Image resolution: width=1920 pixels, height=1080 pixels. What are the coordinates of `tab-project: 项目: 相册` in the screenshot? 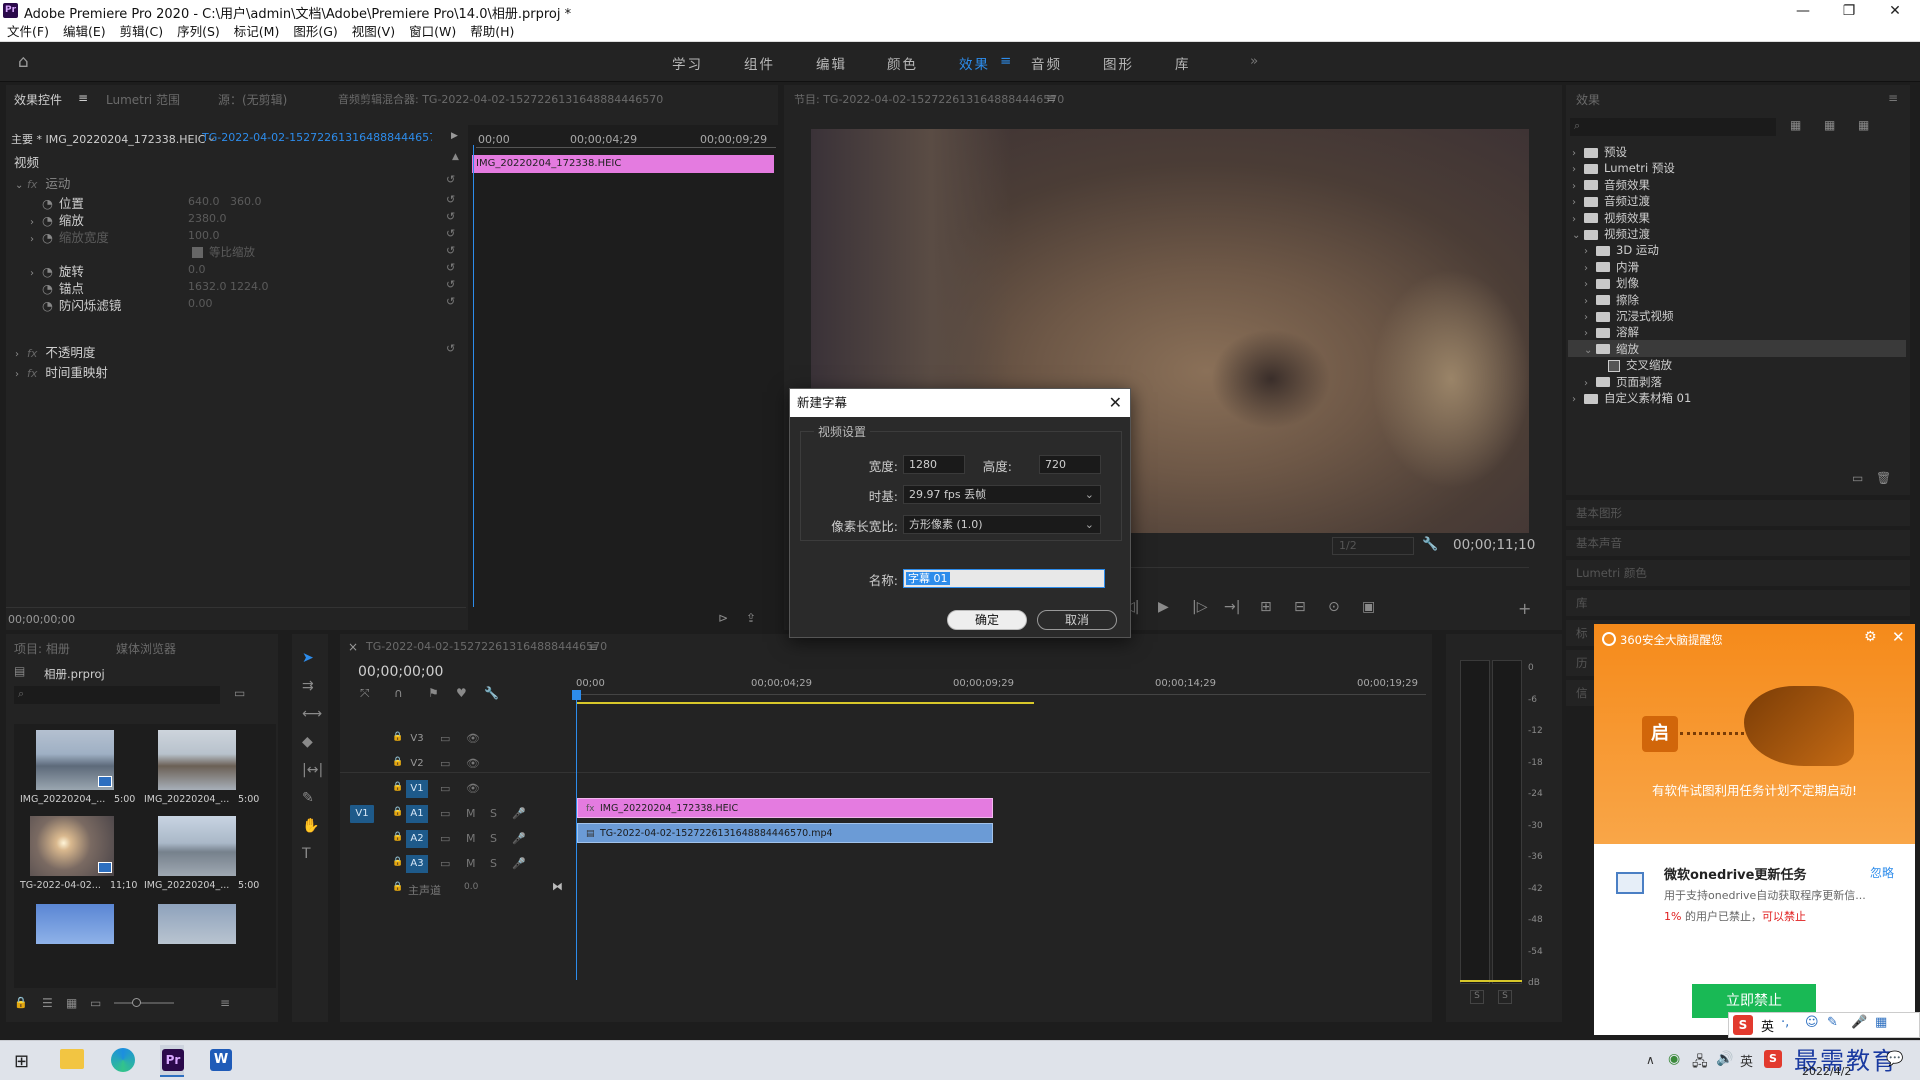 It's located at (42, 648).